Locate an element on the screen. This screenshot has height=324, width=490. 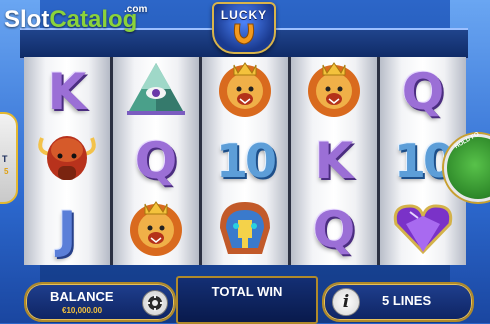
horseshoe-icon is located at coordinates (244, 34).